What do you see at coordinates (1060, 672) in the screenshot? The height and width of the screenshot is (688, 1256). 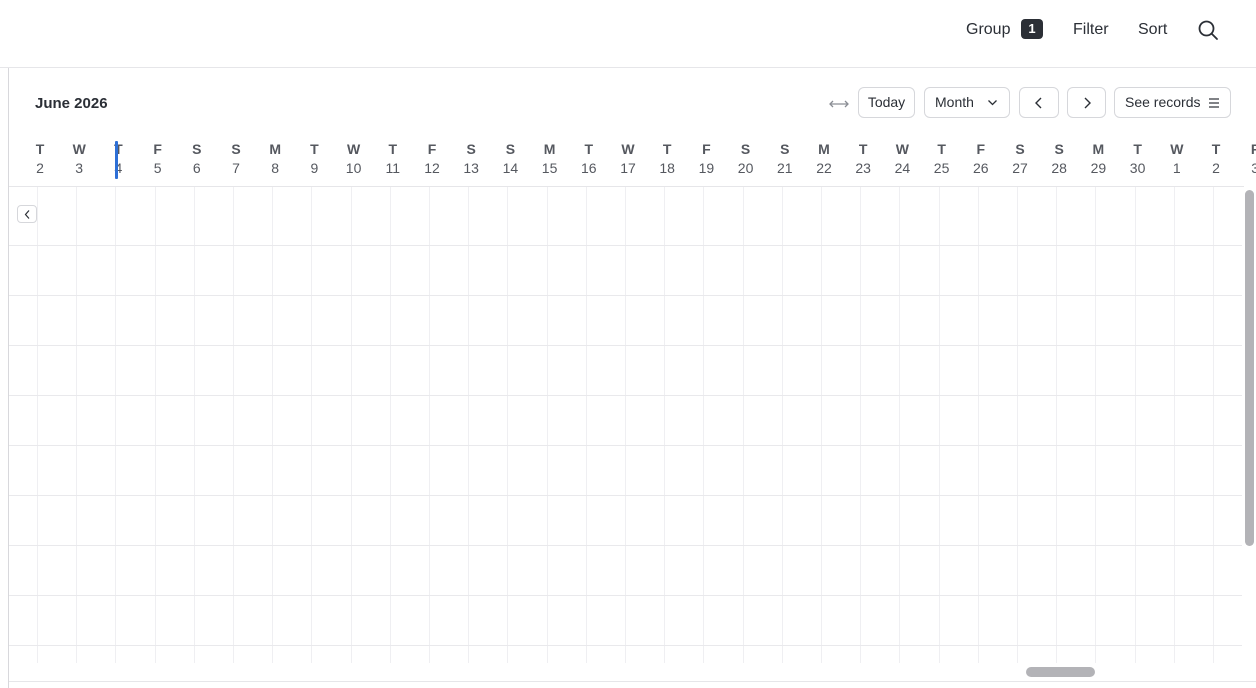 I see `horizontal-scrollbar` at bounding box center [1060, 672].